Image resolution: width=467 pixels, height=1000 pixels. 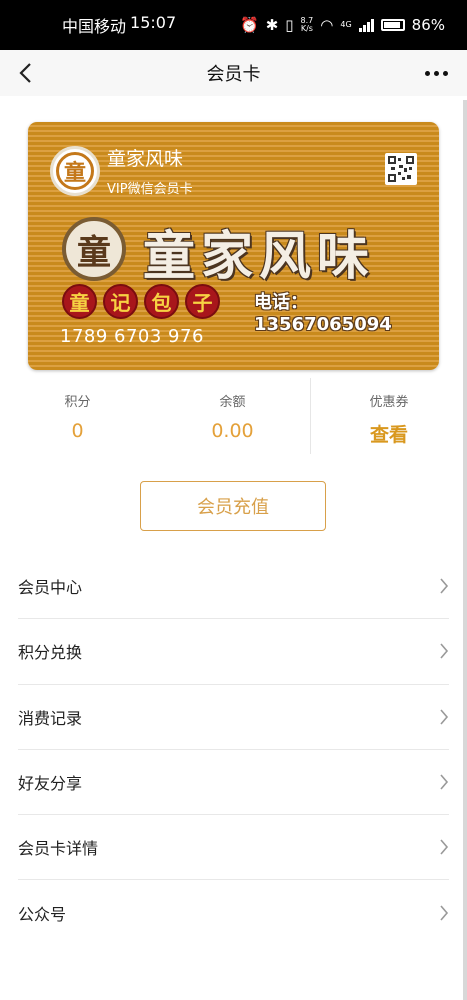 What do you see at coordinates (202, 301) in the screenshot?
I see `baozi-char: 子` at bounding box center [202, 301].